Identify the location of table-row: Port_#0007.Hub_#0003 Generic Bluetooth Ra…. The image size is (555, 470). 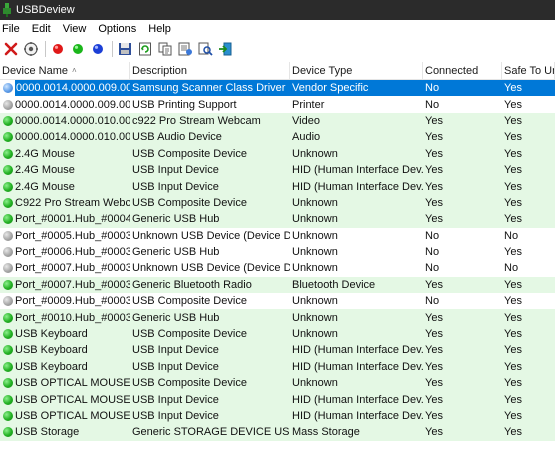
(277, 285).